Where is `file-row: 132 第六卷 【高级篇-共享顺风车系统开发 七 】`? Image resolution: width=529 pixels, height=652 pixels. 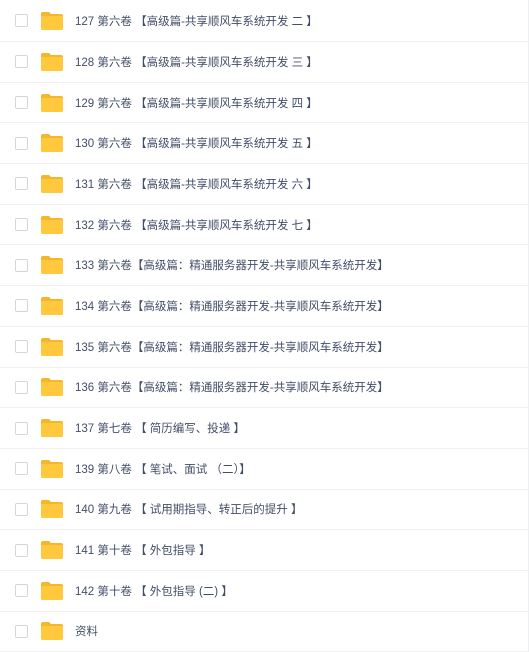
file-row: 132 第六卷 【高级篇-共享顺风车系统开发 七 】 is located at coordinates (264, 225).